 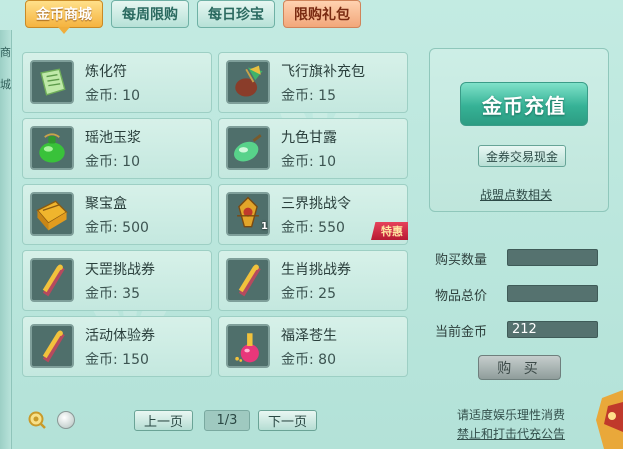 I want to click on item-price: 金币: 550, so click(x=313, y=228).